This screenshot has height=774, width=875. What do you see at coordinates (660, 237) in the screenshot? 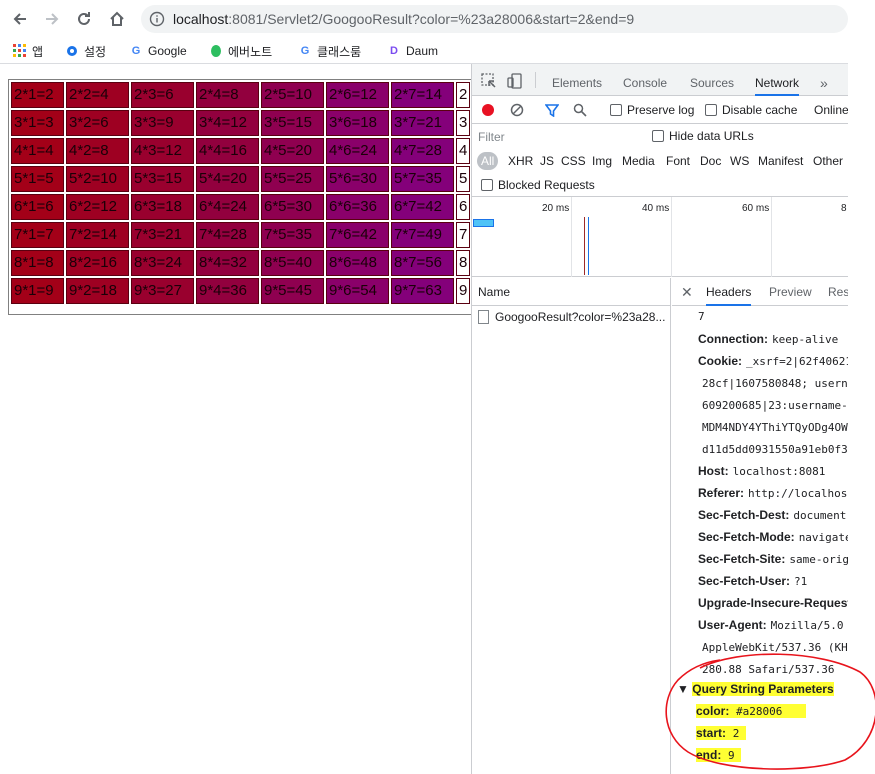
I see `network-overview-timeline: 20 ms 40 ms 60 ms 8` at bounding box center [660, 237].